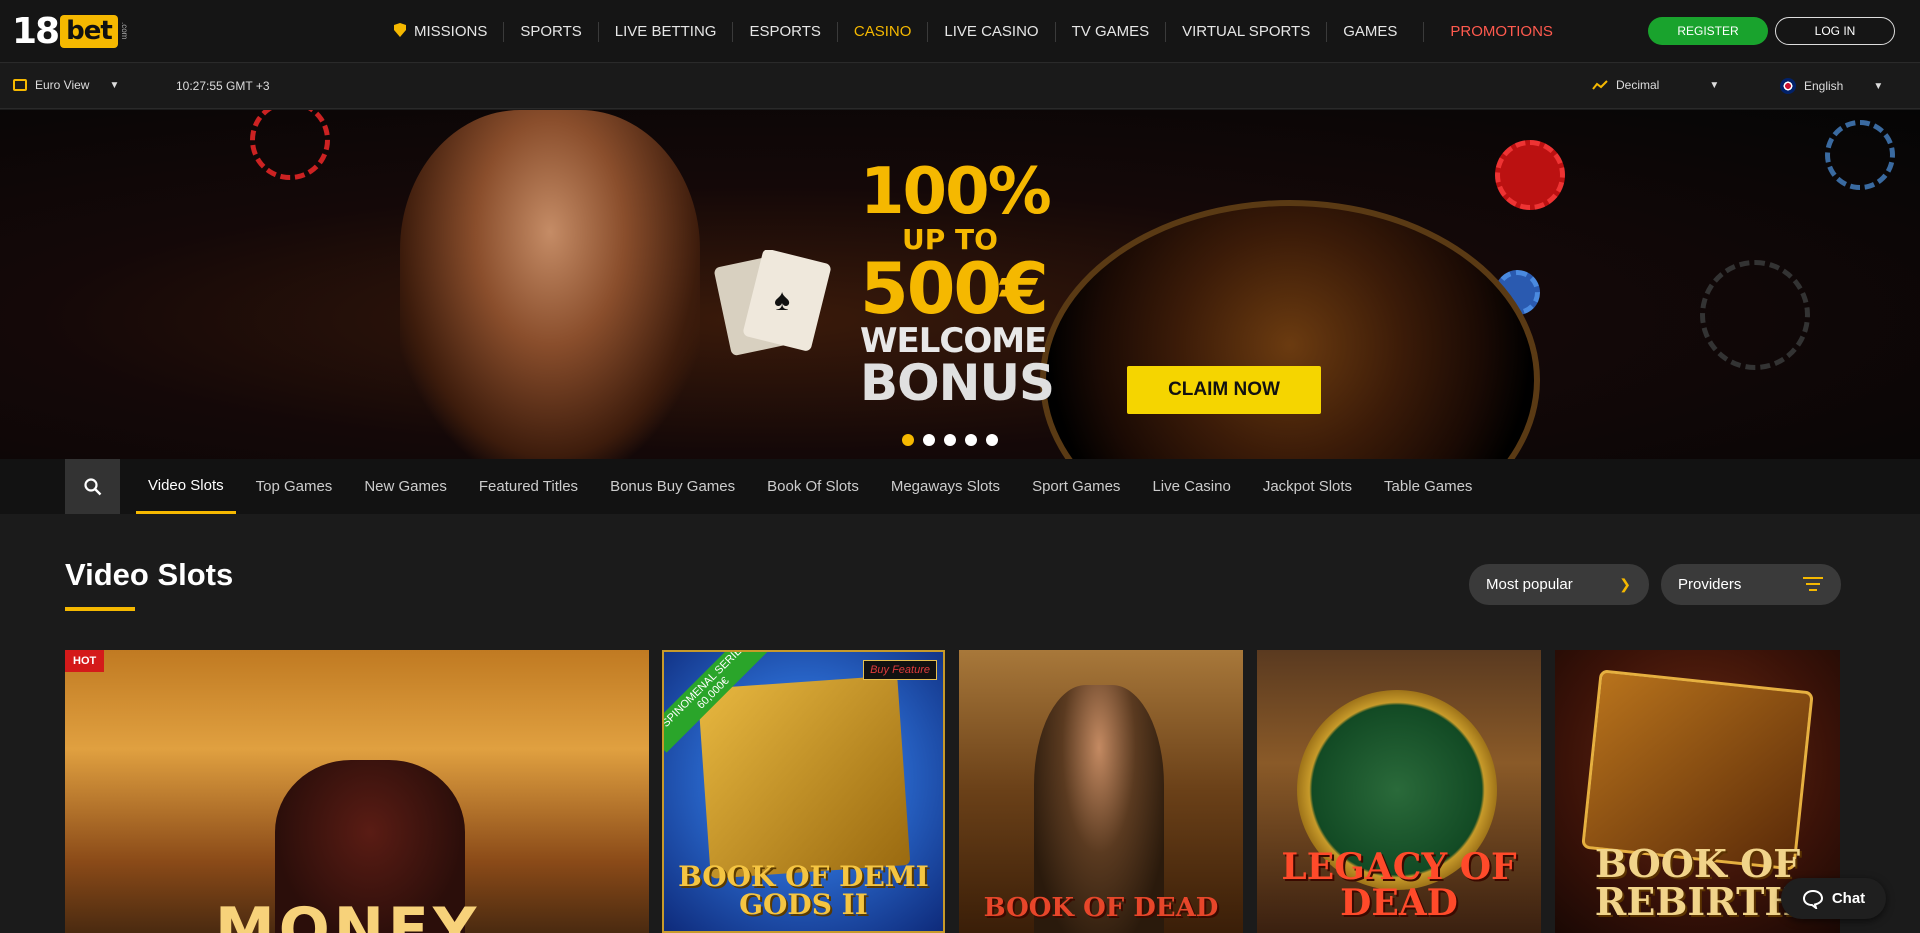  I want to click on chevron-down-icon: ❯, so click(1625, 584).